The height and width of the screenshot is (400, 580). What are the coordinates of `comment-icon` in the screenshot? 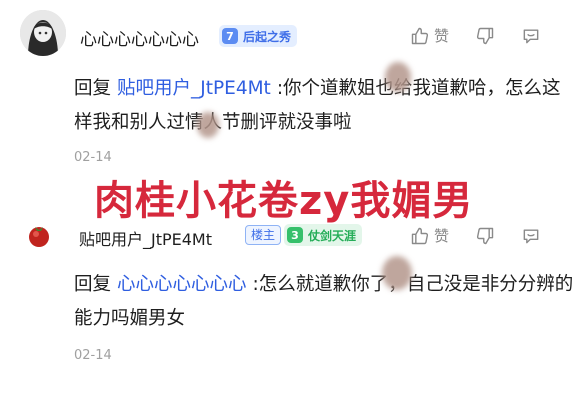 It's located at (531, 235).